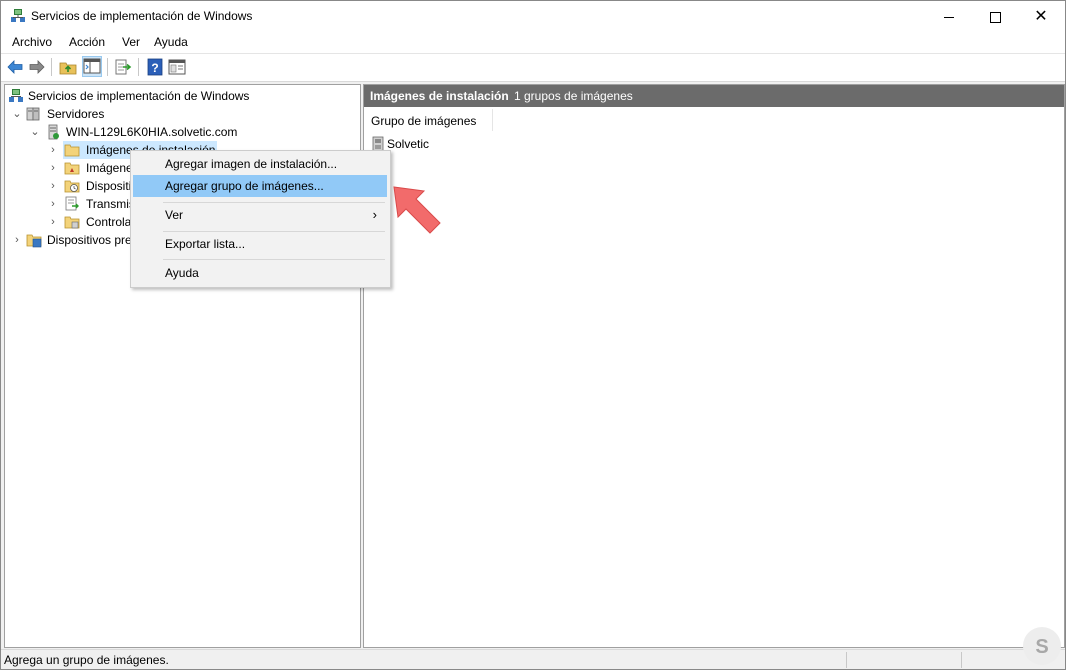  Describe the element at coordinates (16, 95) in the screenshot. I see `wds-icon` at that location.